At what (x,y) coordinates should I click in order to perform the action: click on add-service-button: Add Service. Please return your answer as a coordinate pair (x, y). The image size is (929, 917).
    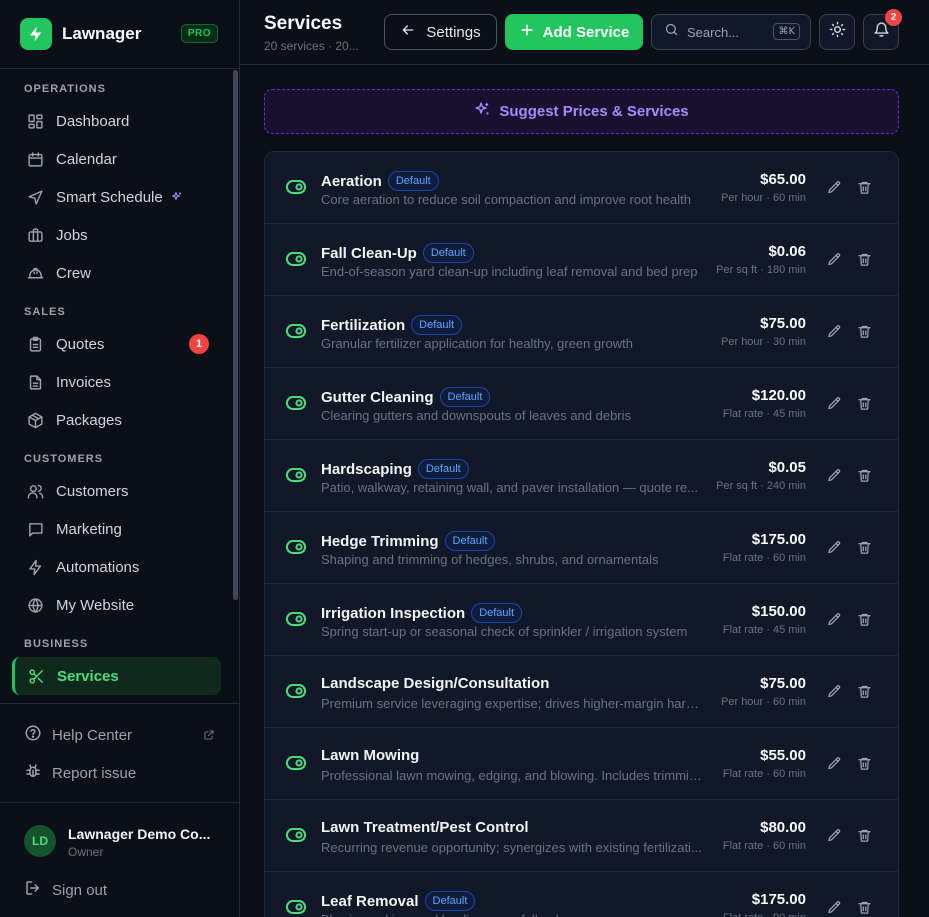
    Looking at the image, I should click on (574, 32).